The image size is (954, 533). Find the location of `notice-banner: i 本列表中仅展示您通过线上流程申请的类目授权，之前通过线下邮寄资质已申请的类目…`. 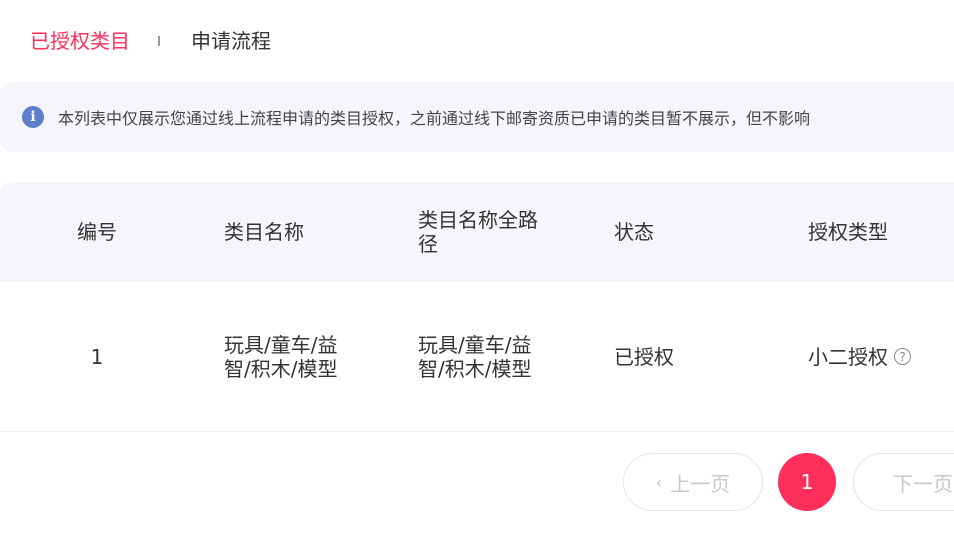

notice-banner: i 本列表中仅展示您通过线上流程申请的类目授权，之前通过线下邮寄资质已申请的类目… is located at coordinates (477, 117).